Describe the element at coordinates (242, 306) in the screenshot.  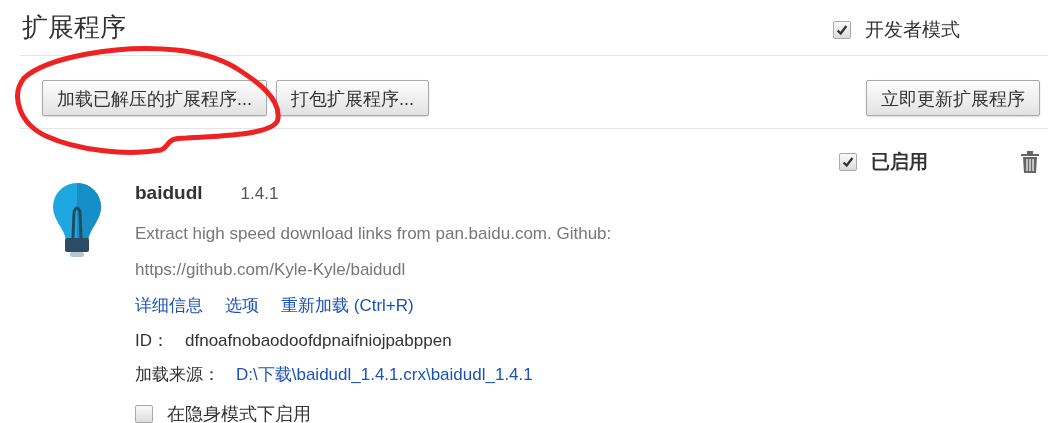
I see `extension-link: 选项` at that location.